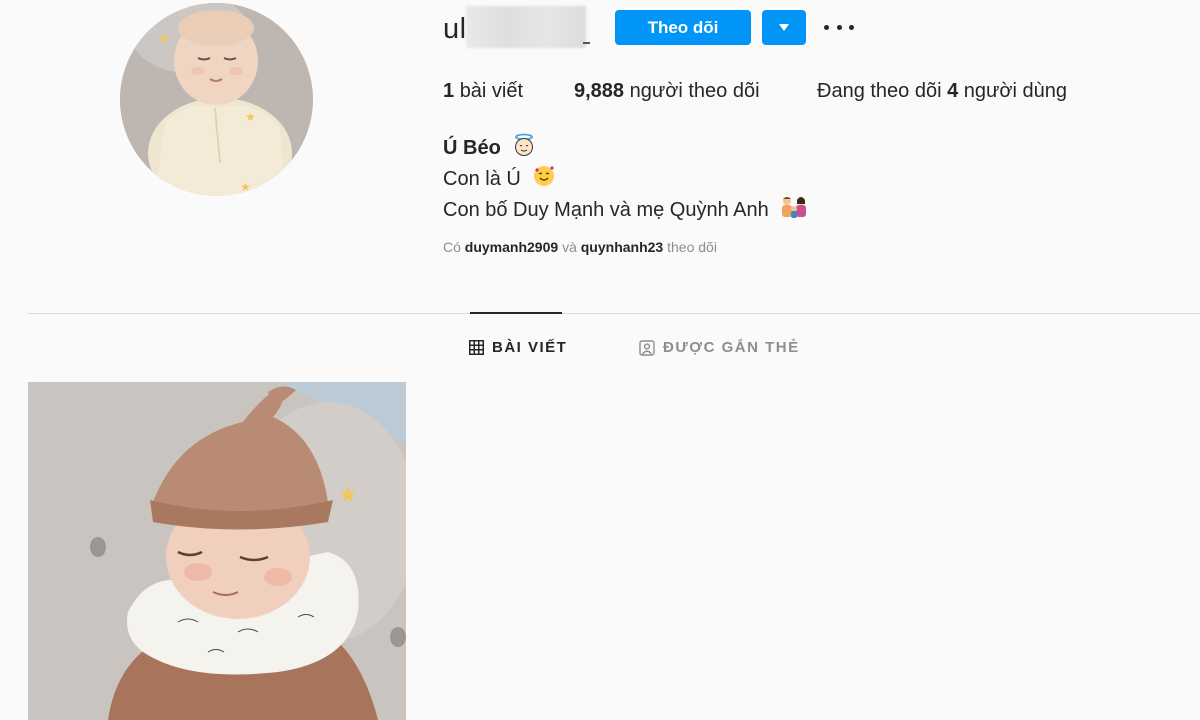 This screenshot has width=1200, height=720. Describe the element at coordinates (694, 91) in the screenshot. I see `followers-label: người theo dõi` at that location.